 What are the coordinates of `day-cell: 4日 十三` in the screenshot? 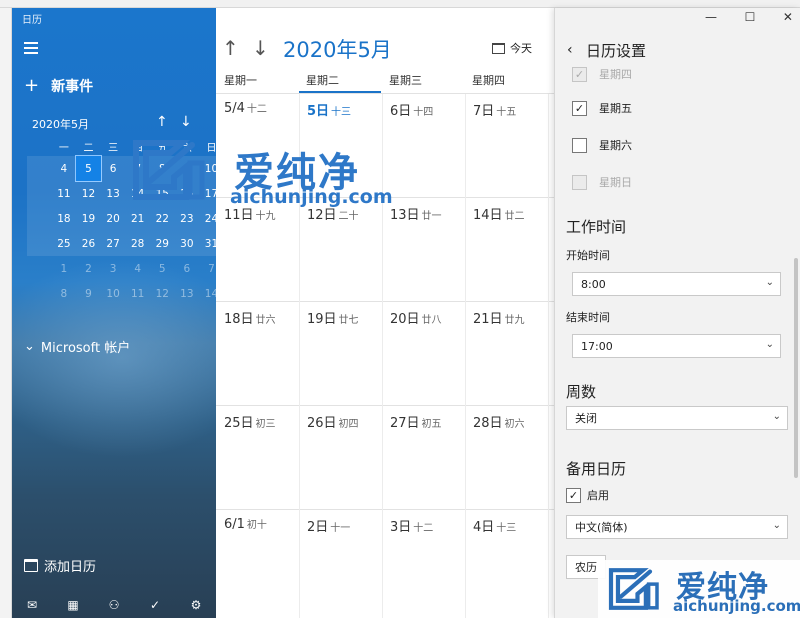 It's located at (494, 525).